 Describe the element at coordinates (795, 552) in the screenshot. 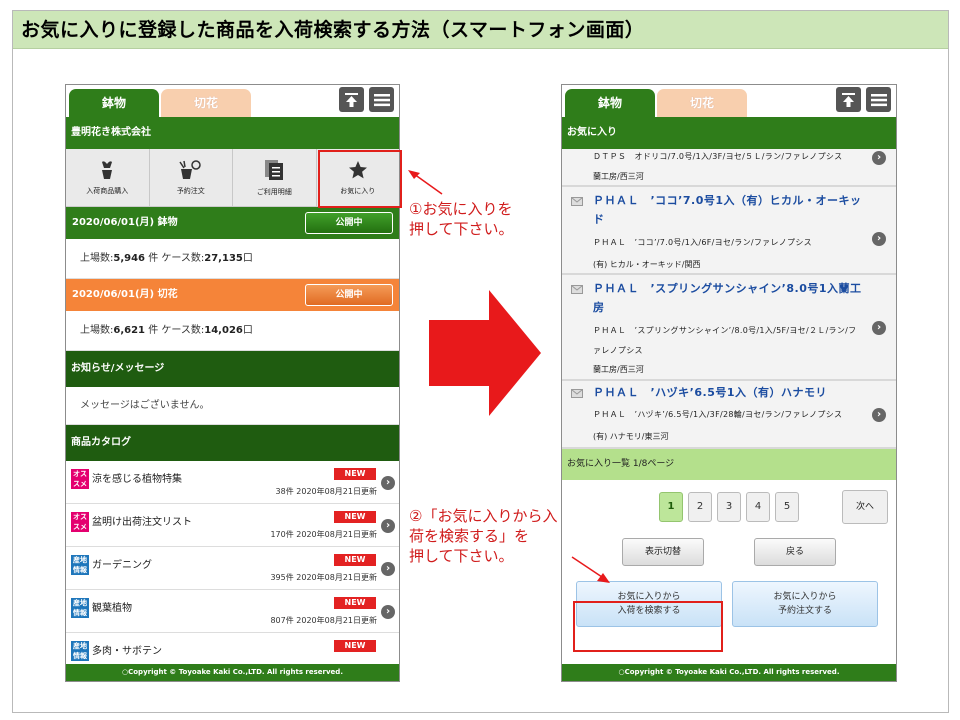

I see `back-button: 戻る` at that location.